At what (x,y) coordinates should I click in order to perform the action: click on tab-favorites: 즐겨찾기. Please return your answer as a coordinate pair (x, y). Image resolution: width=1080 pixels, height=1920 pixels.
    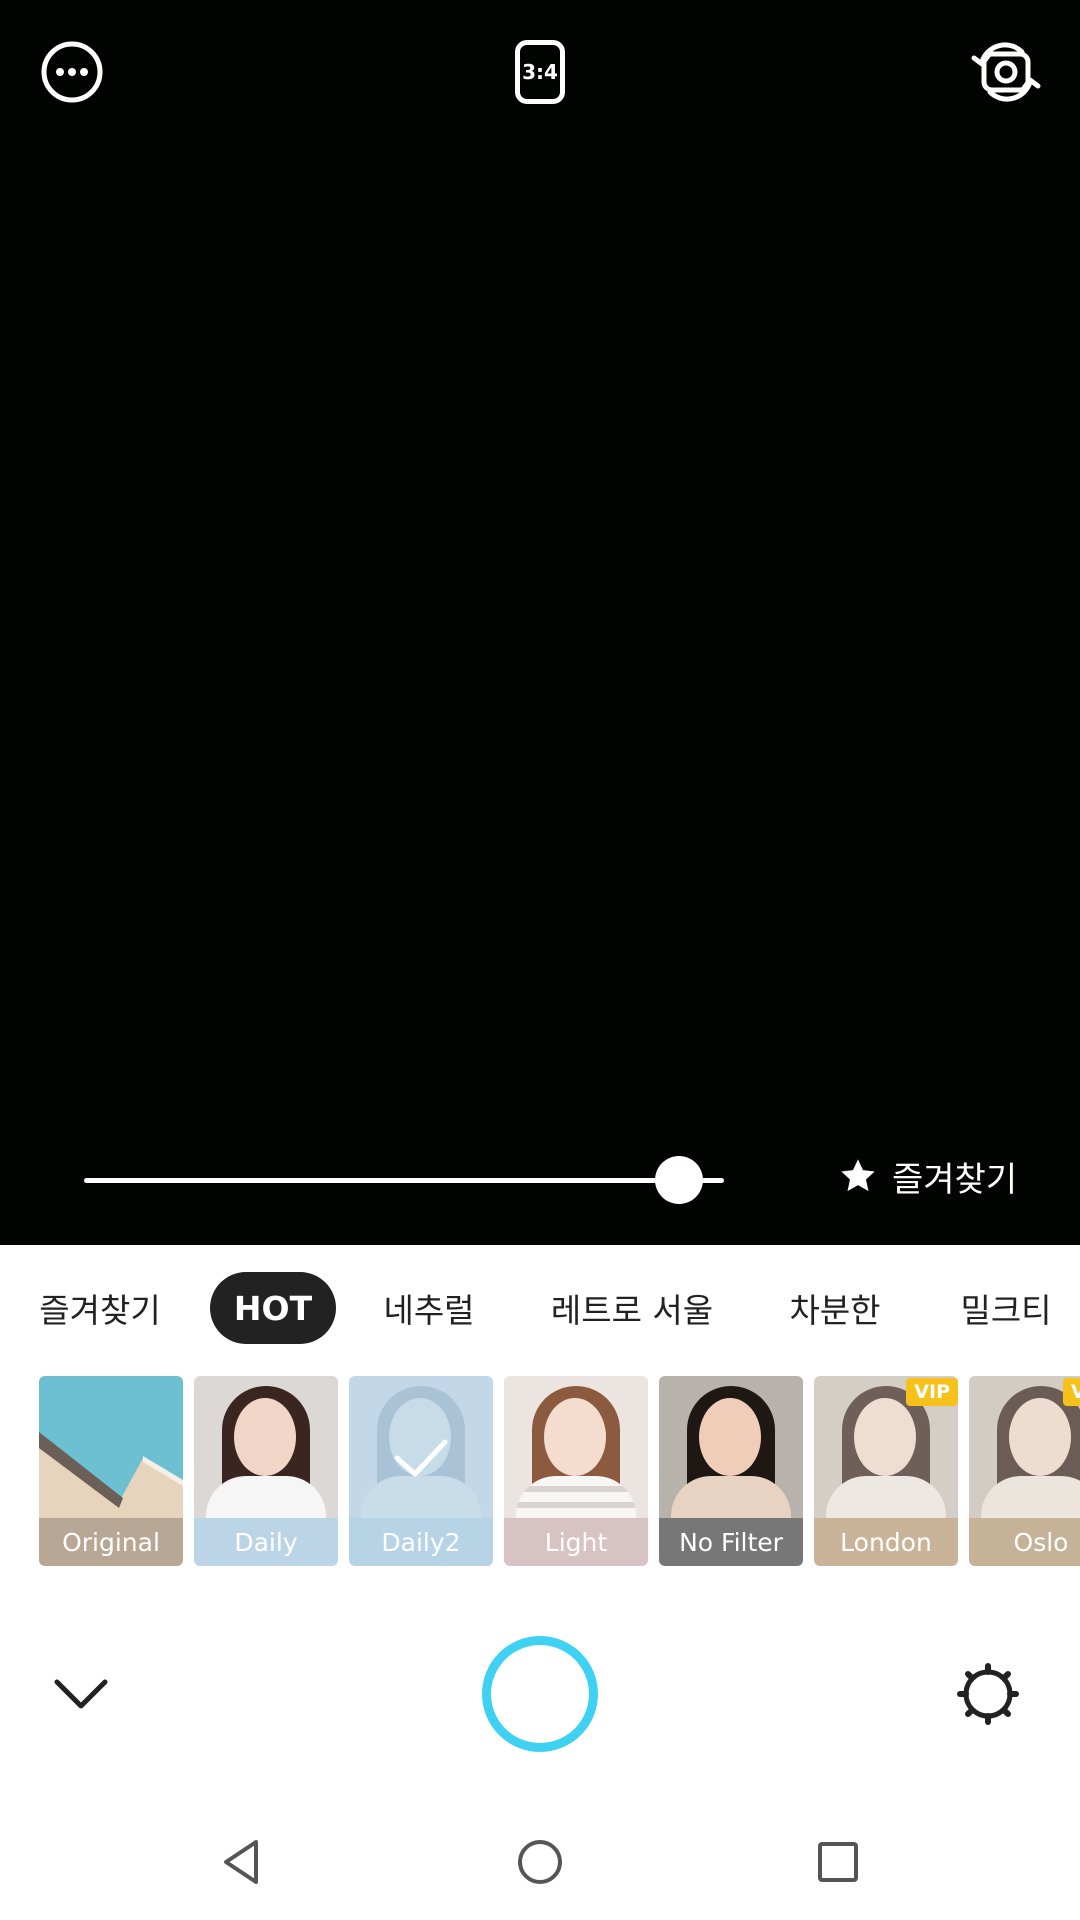
    Looking at the image, I should click on (100, 1308).